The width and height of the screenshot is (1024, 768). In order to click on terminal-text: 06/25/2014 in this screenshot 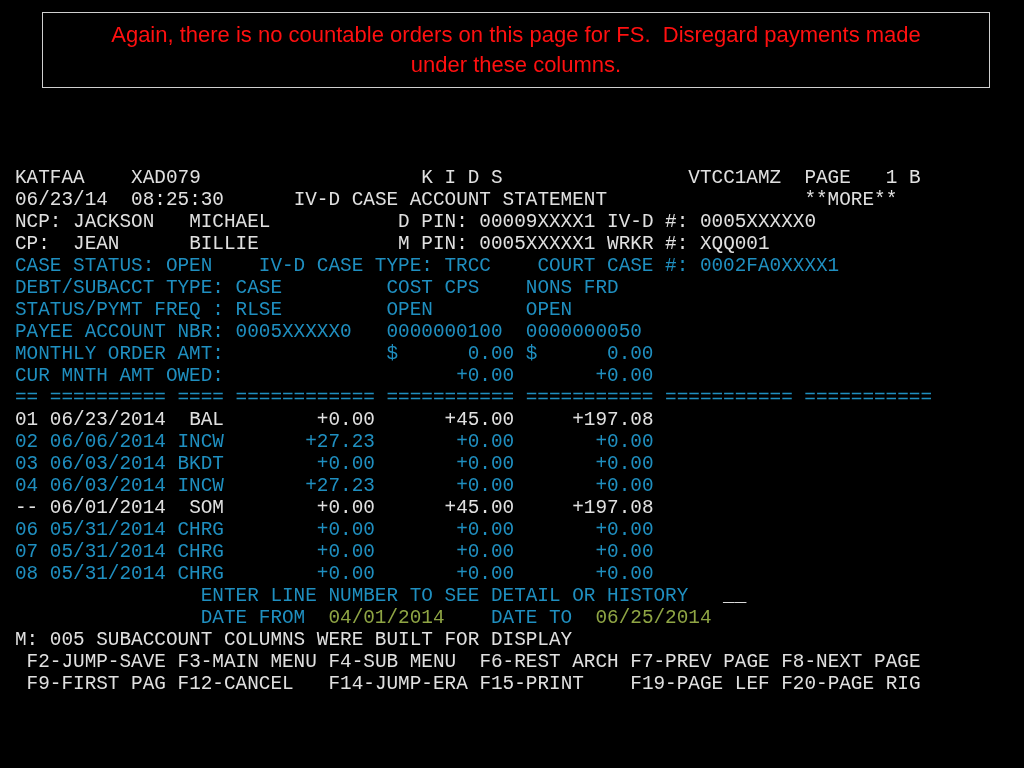, I will do `click(653, 618)`.